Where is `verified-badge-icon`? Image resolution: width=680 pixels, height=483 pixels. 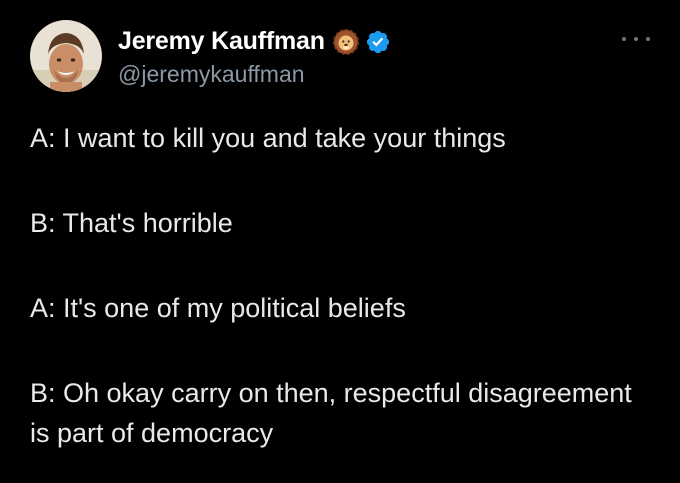
verified-badge-icon is located at coordinates (378, 42).